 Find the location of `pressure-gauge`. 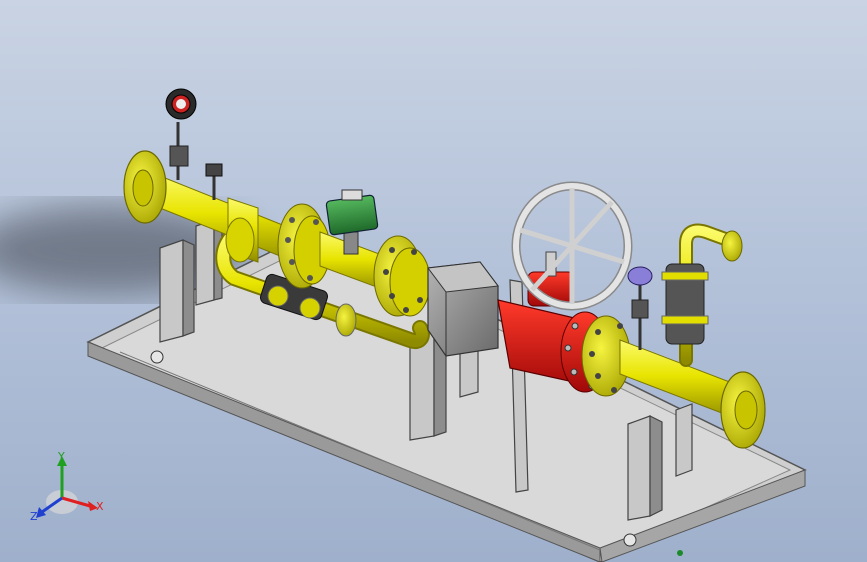

pressure-gauge is located at coordinates (181, 134).